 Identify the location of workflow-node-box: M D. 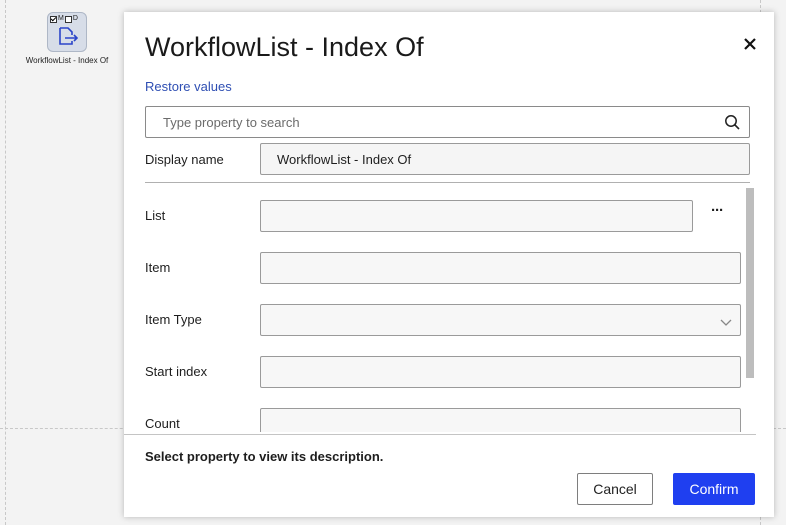
(67, 32).